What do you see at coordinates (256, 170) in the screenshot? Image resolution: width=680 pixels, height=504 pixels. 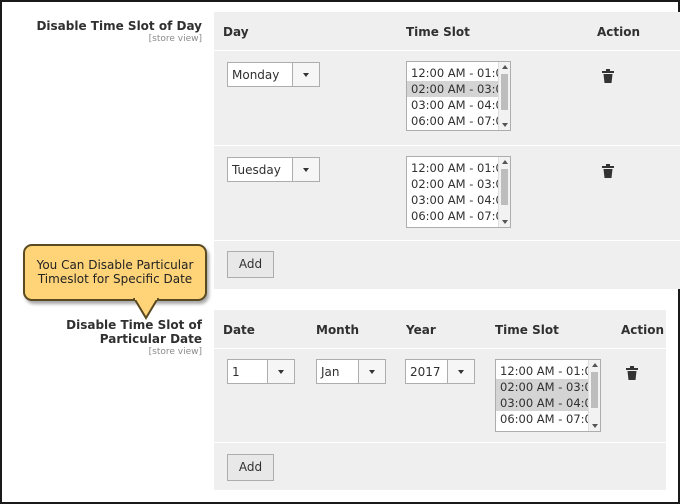 I see `day-select-value: Tuesday` at bounding box center [256, 170].